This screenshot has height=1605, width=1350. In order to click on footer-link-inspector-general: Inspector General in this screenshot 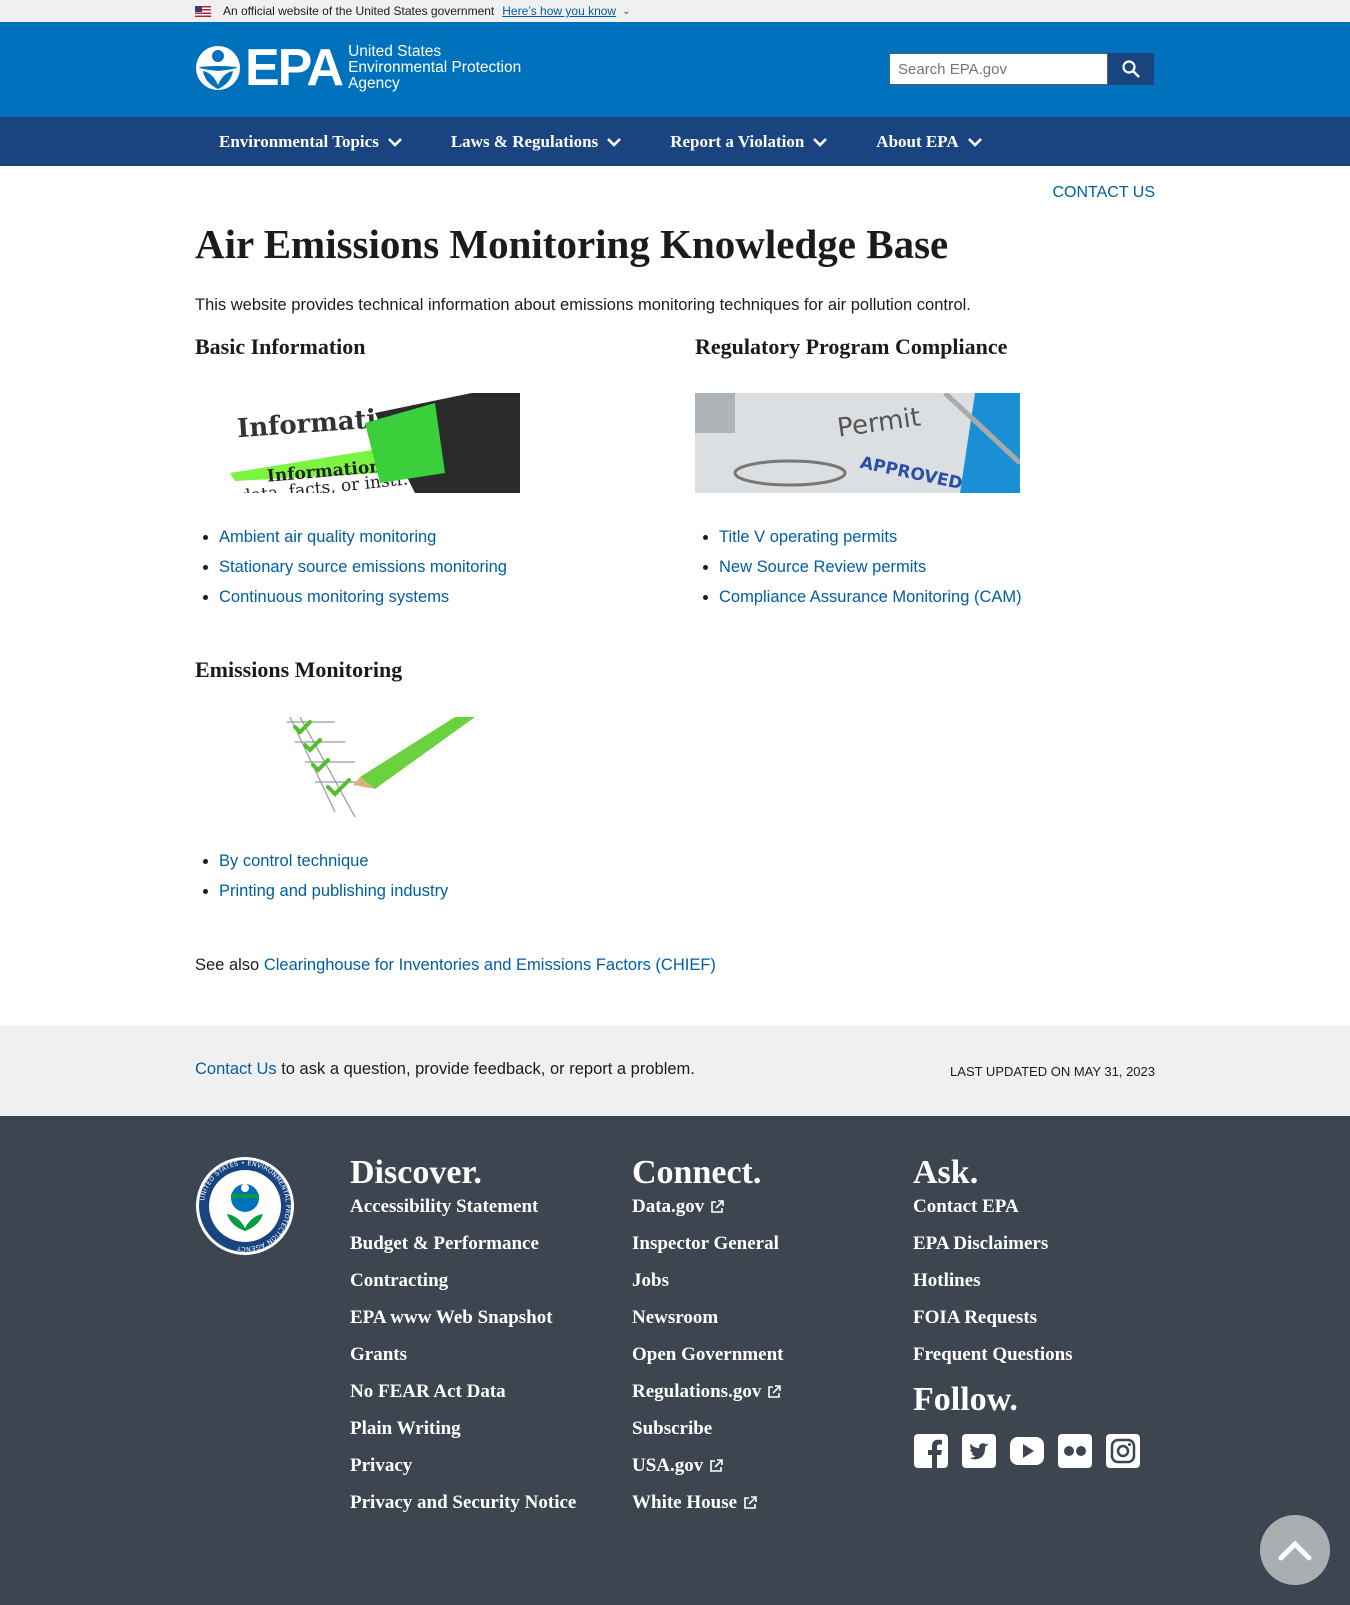, I will do `click(707, 1243)`.